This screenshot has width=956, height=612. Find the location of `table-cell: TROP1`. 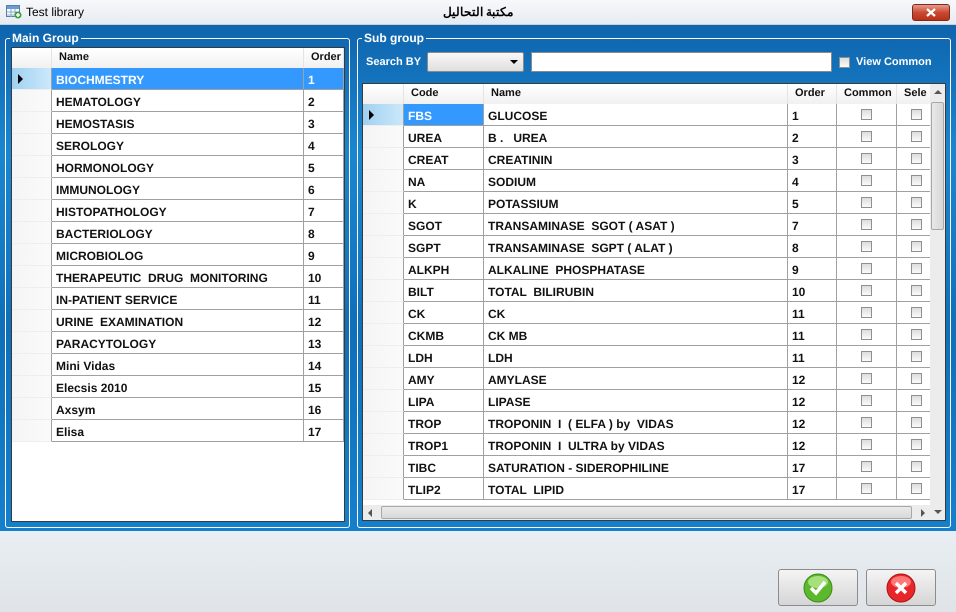

table-cell: TROP1 is located at coordinates (444, 445).